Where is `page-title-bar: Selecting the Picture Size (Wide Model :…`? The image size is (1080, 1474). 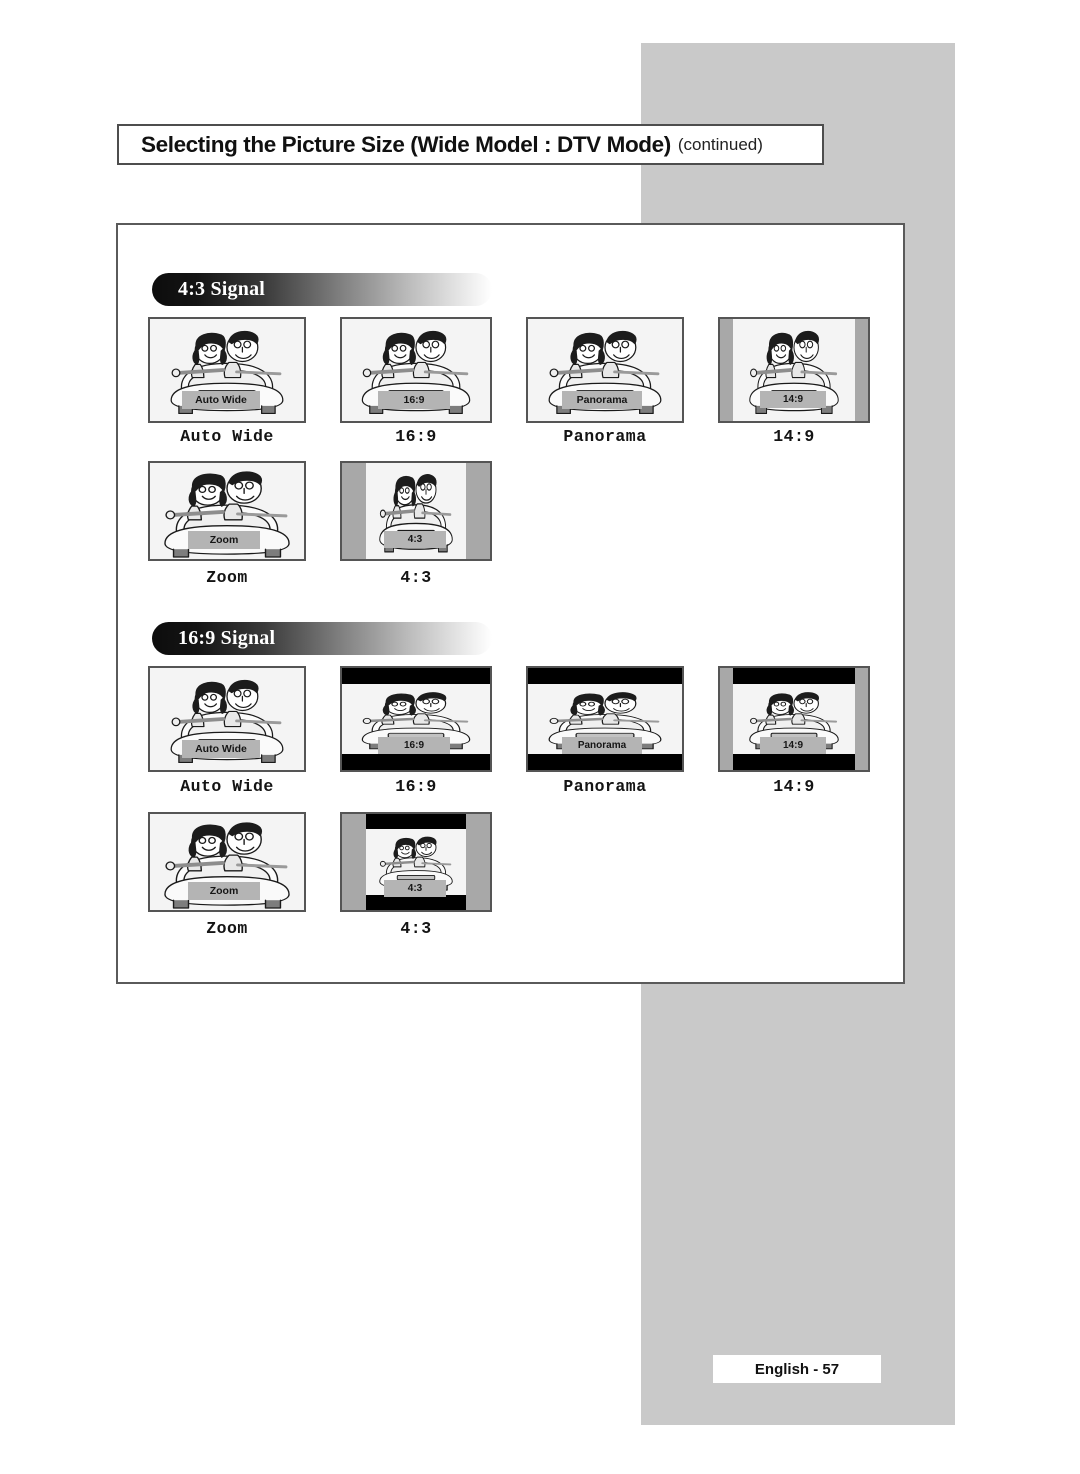 page-title-bar: Selecting the Picture Size (Wide Model :… is located at coordinates (470, 144).